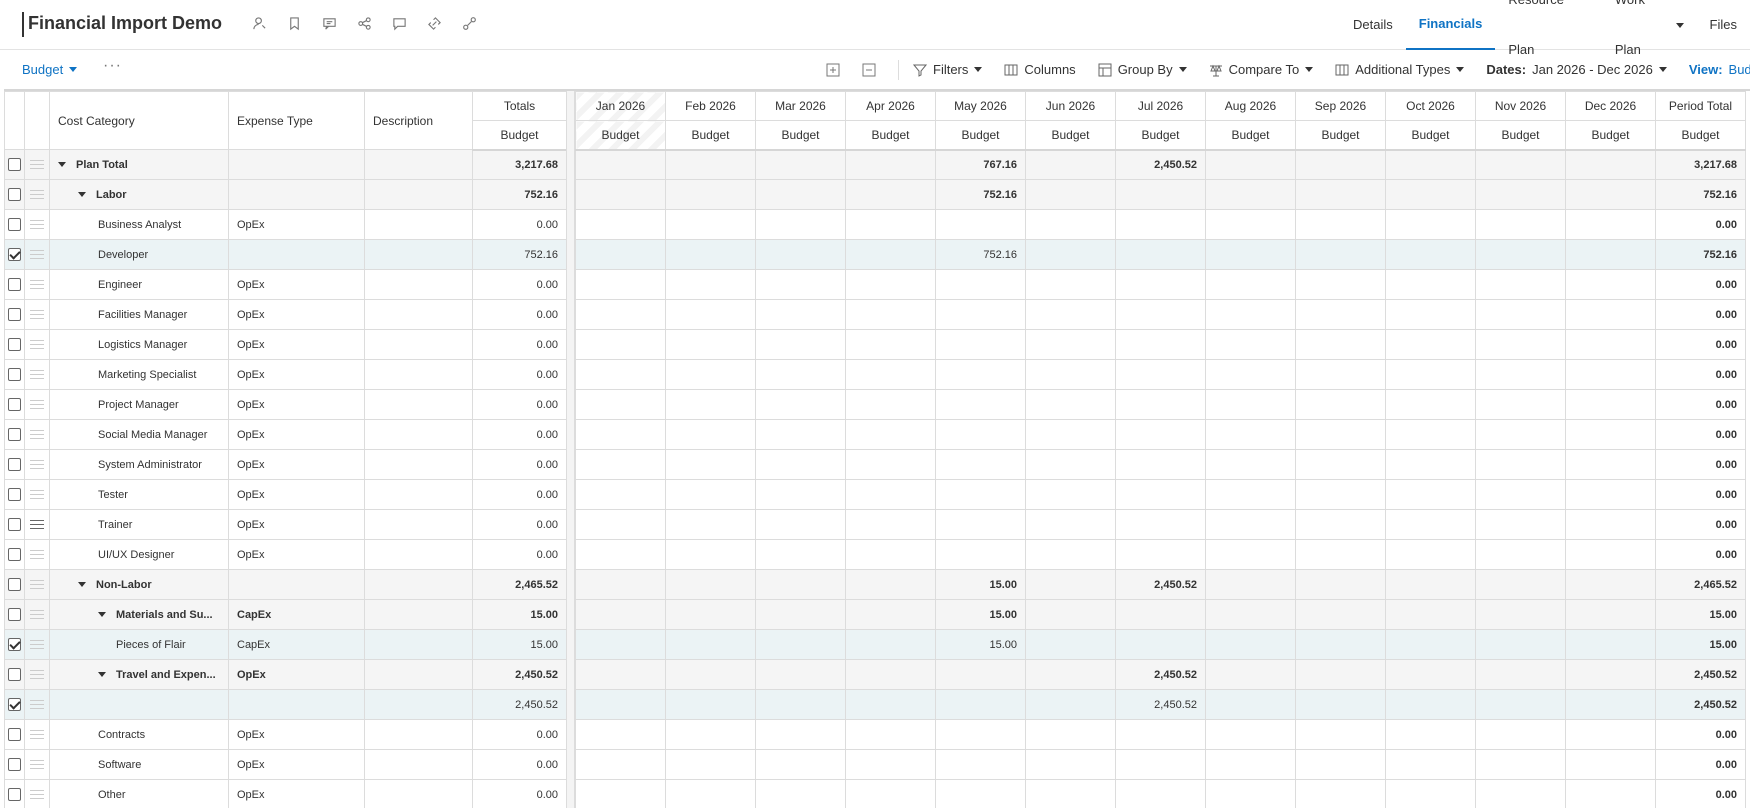  I want to click on month-budget-cell: 2,450.52, so click(1160, 164).